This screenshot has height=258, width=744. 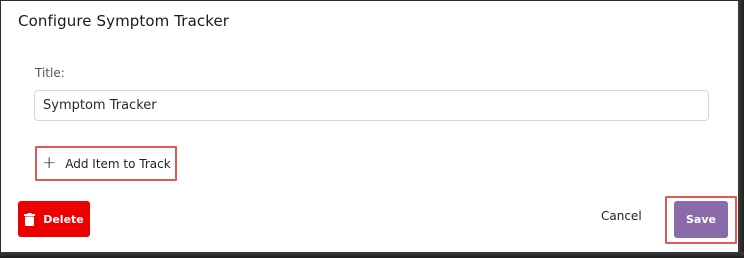 What do you see at coordinates (118, 163) in the screenshot?
I see `add-item-label: Add Item to Track` at bounding box center [118, 163].